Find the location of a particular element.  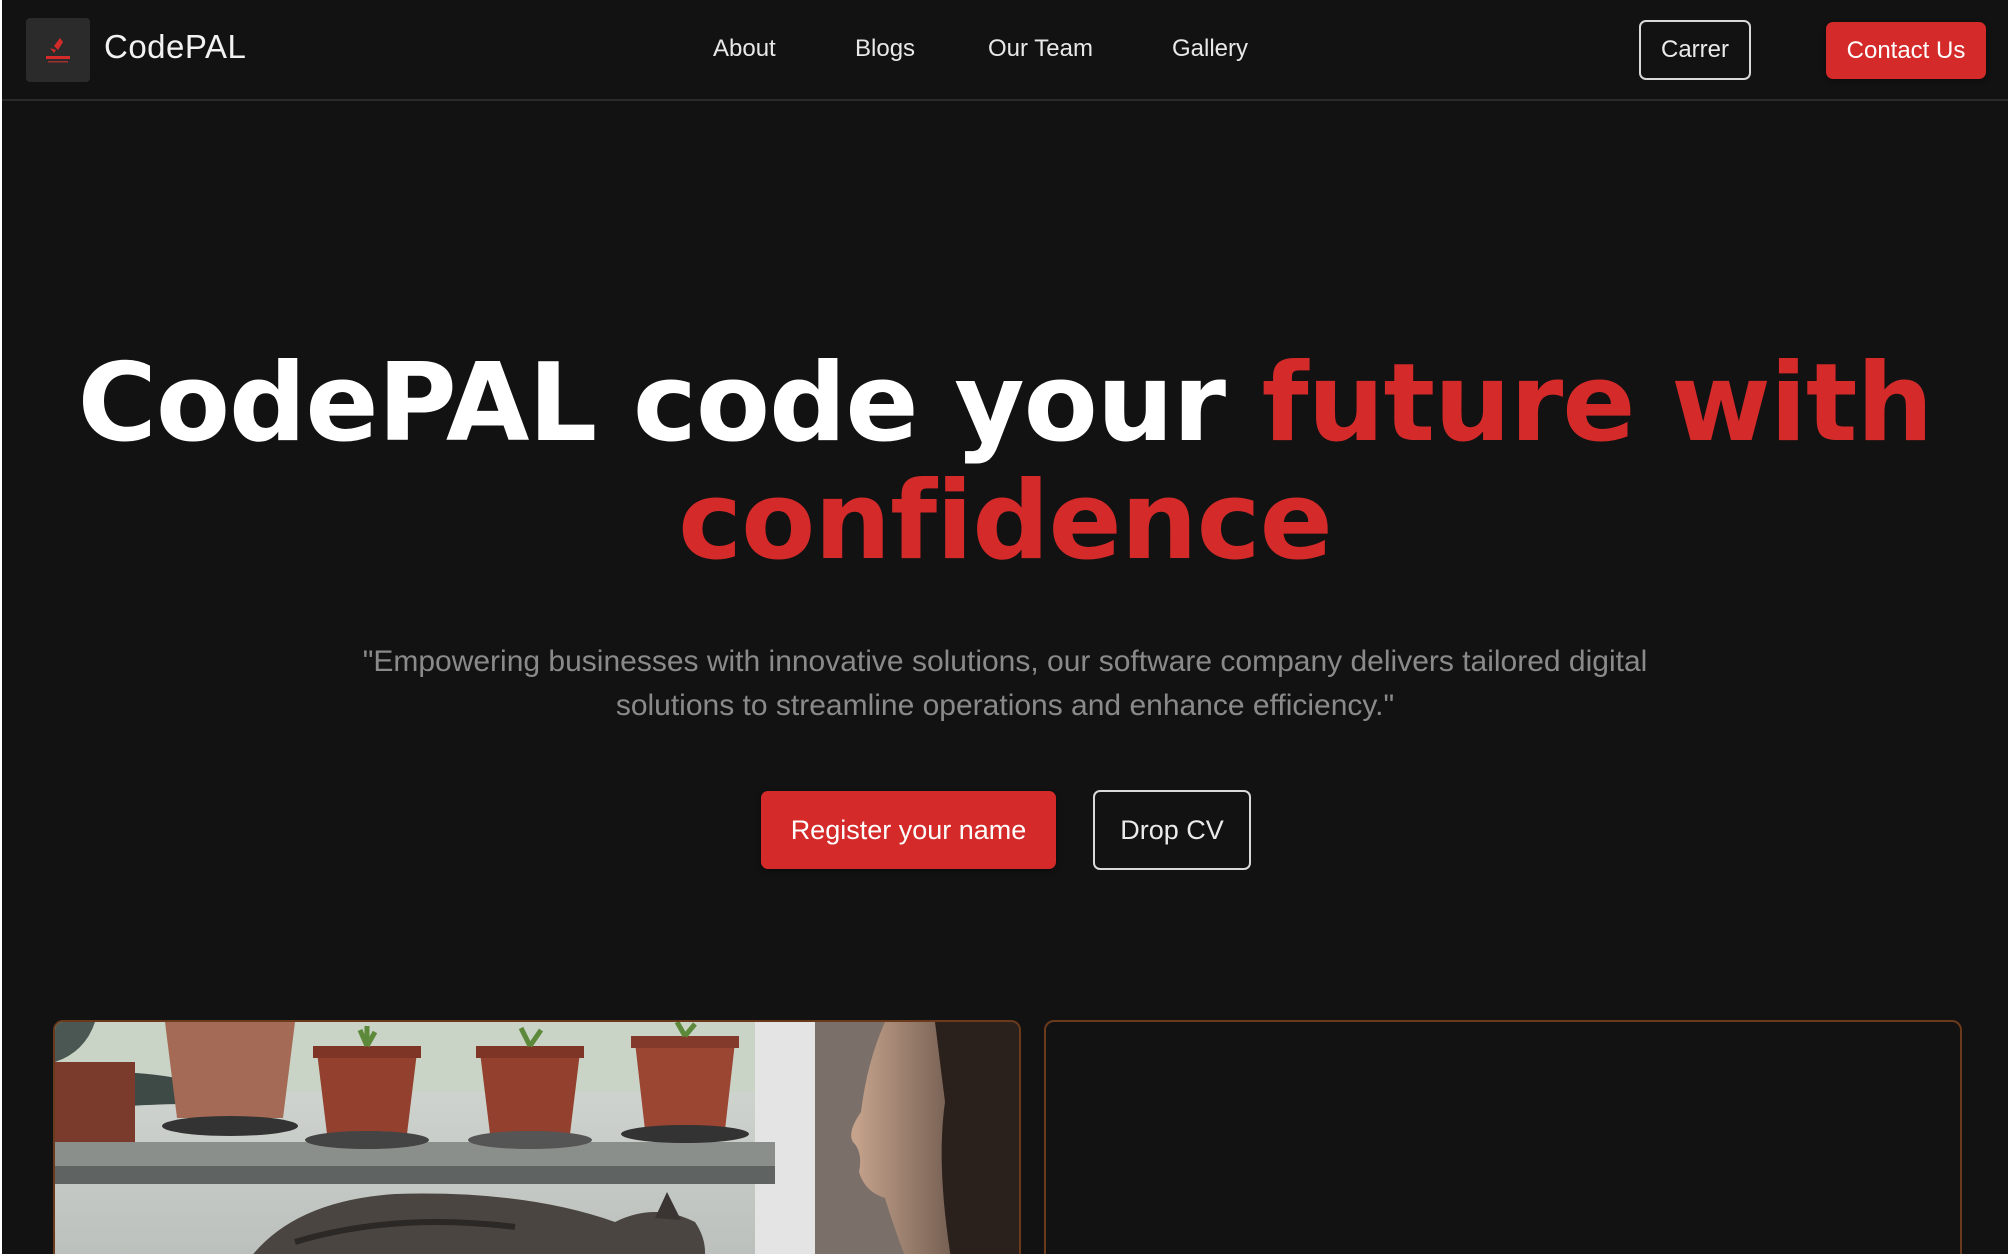

hero-title-red-line1: future with is located at coordinates (1597, 403).